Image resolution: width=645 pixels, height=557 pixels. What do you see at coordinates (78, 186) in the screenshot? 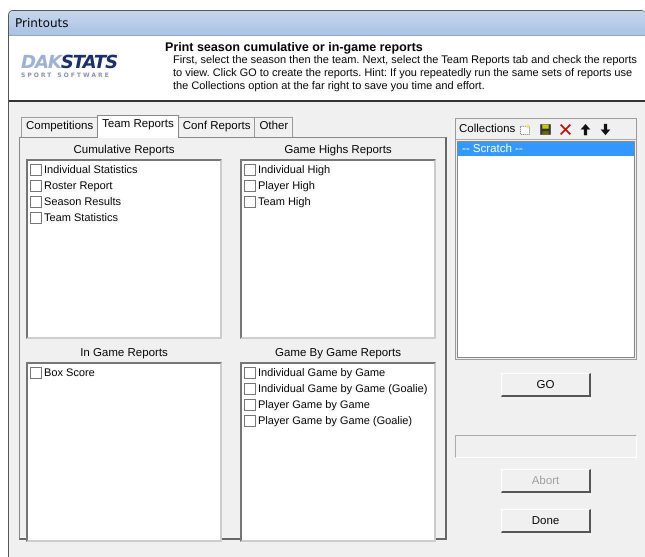
I see `checkbox-label: Roster Report` at bounding box center [78, 186].